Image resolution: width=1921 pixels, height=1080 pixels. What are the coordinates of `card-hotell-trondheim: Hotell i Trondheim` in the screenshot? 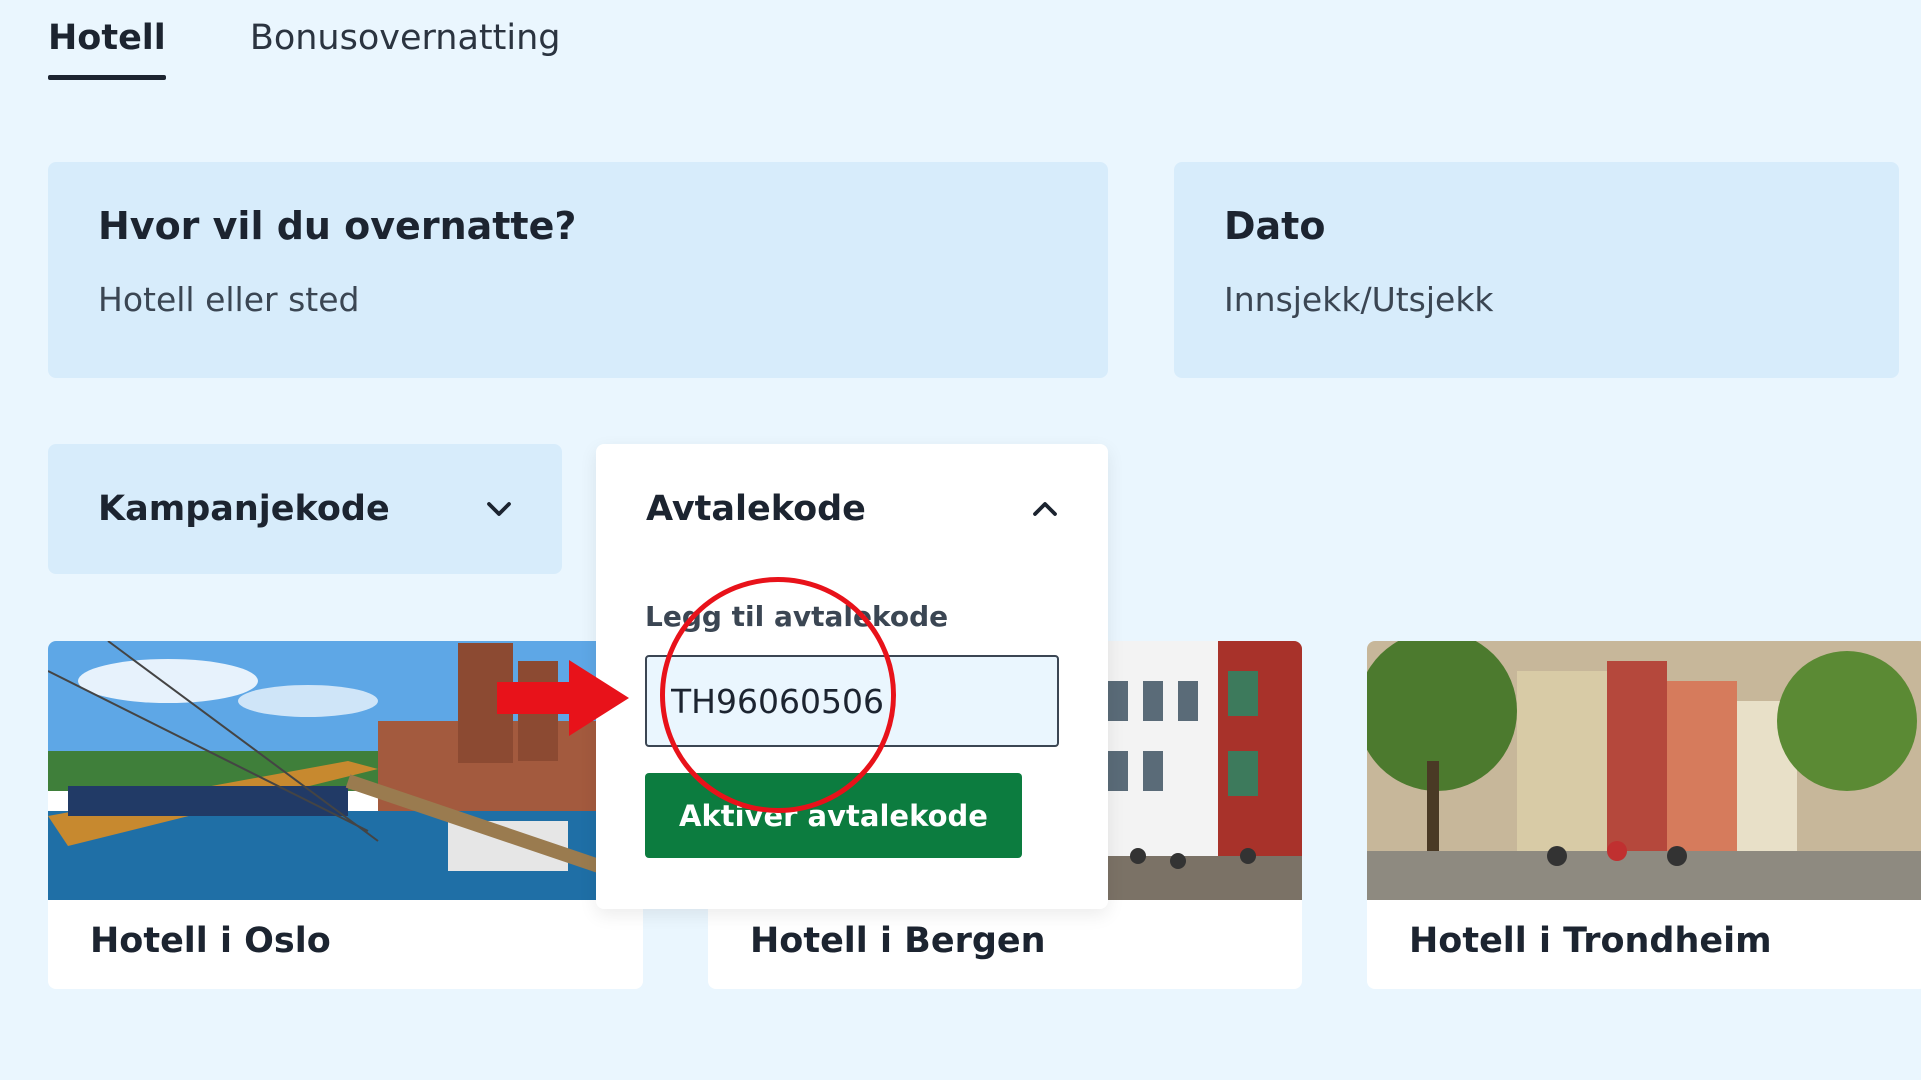 It's located at (1644, 815).